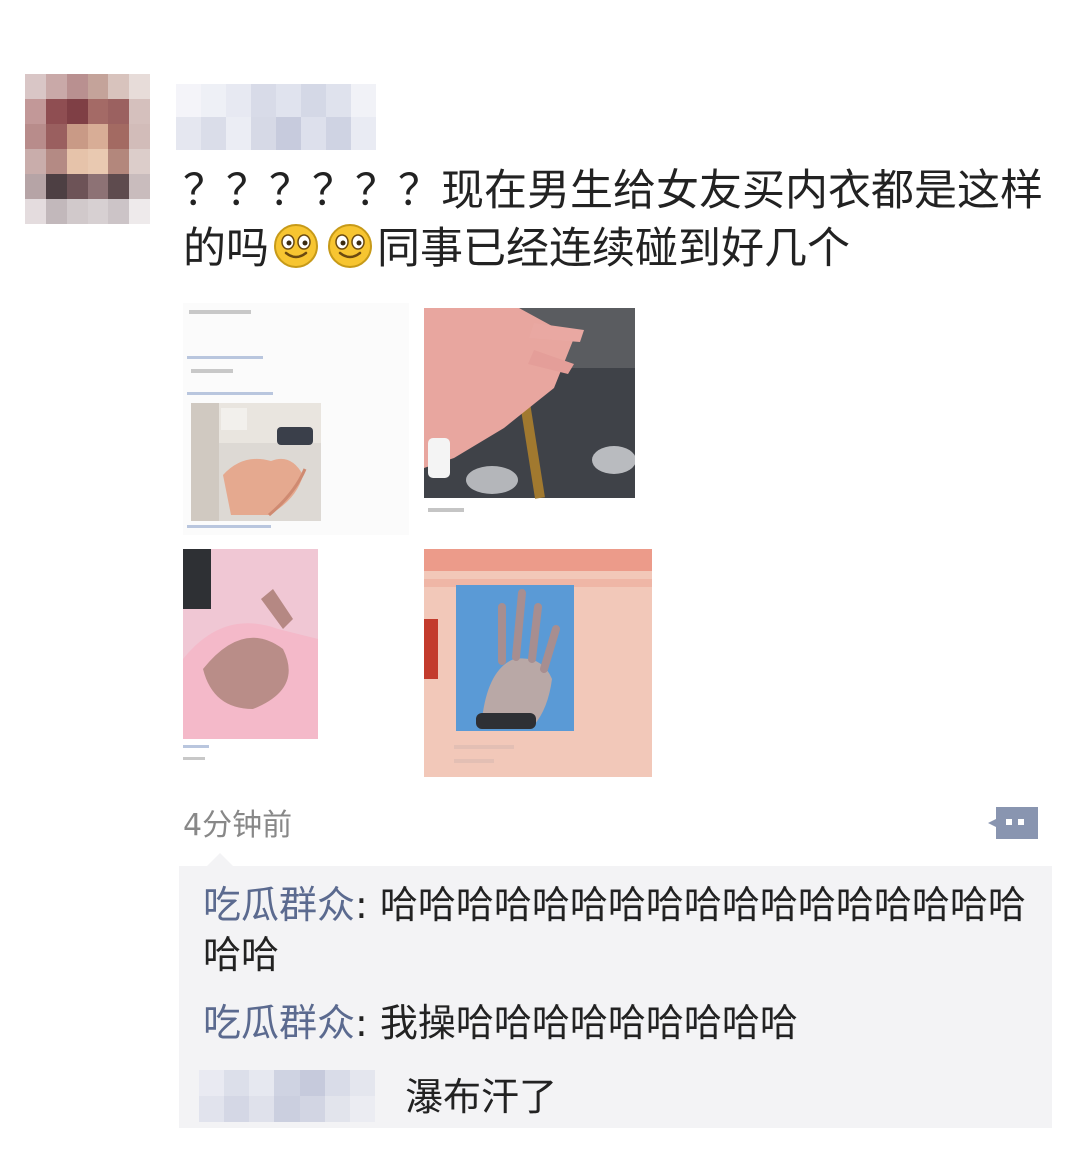 This screenshot has height=1167, width=1079. I want to click on commenter-name-blurred, so click(287, 1096).